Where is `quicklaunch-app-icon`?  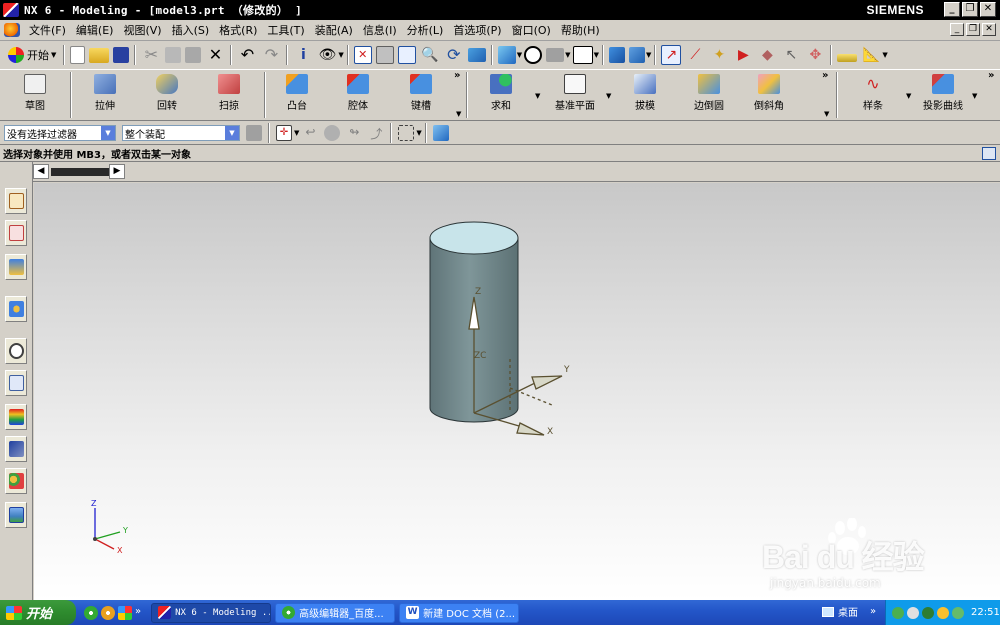
quicklaunch-app-icon is located at coordinates (125, 612).